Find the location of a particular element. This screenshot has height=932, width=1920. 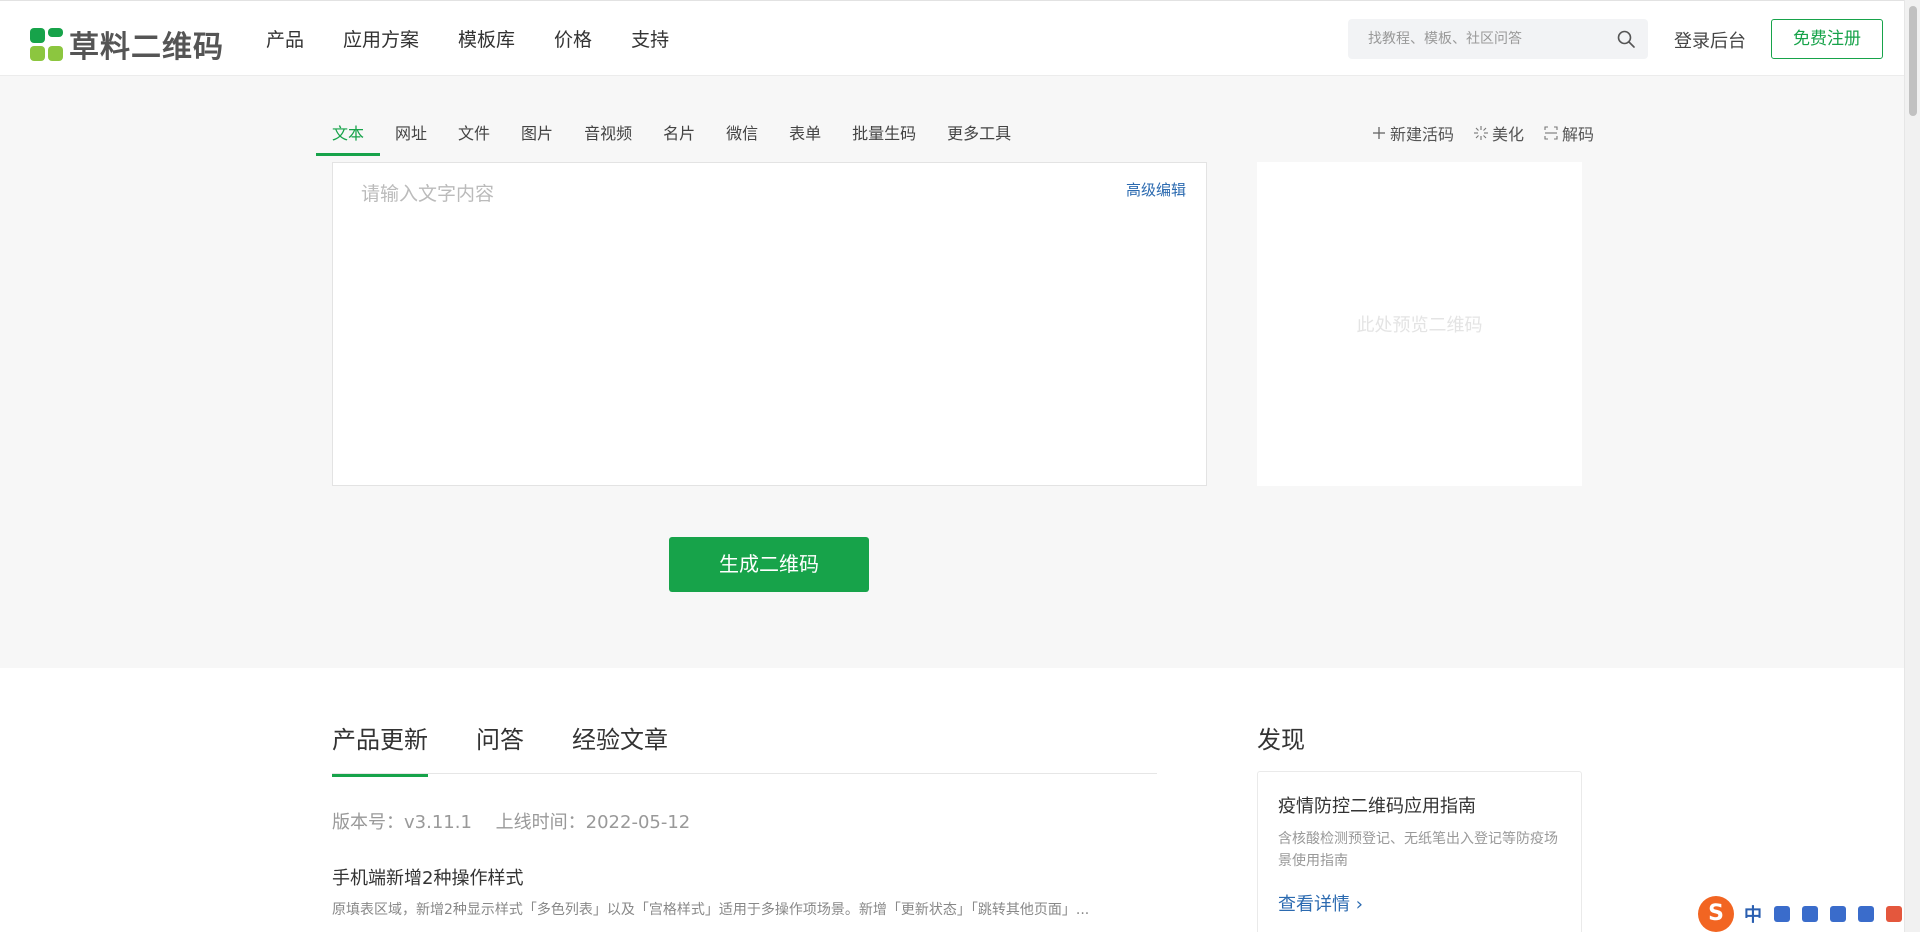

qr-preview-placeholder: 此处预览二维码 is located at coordinates (1419, 325).